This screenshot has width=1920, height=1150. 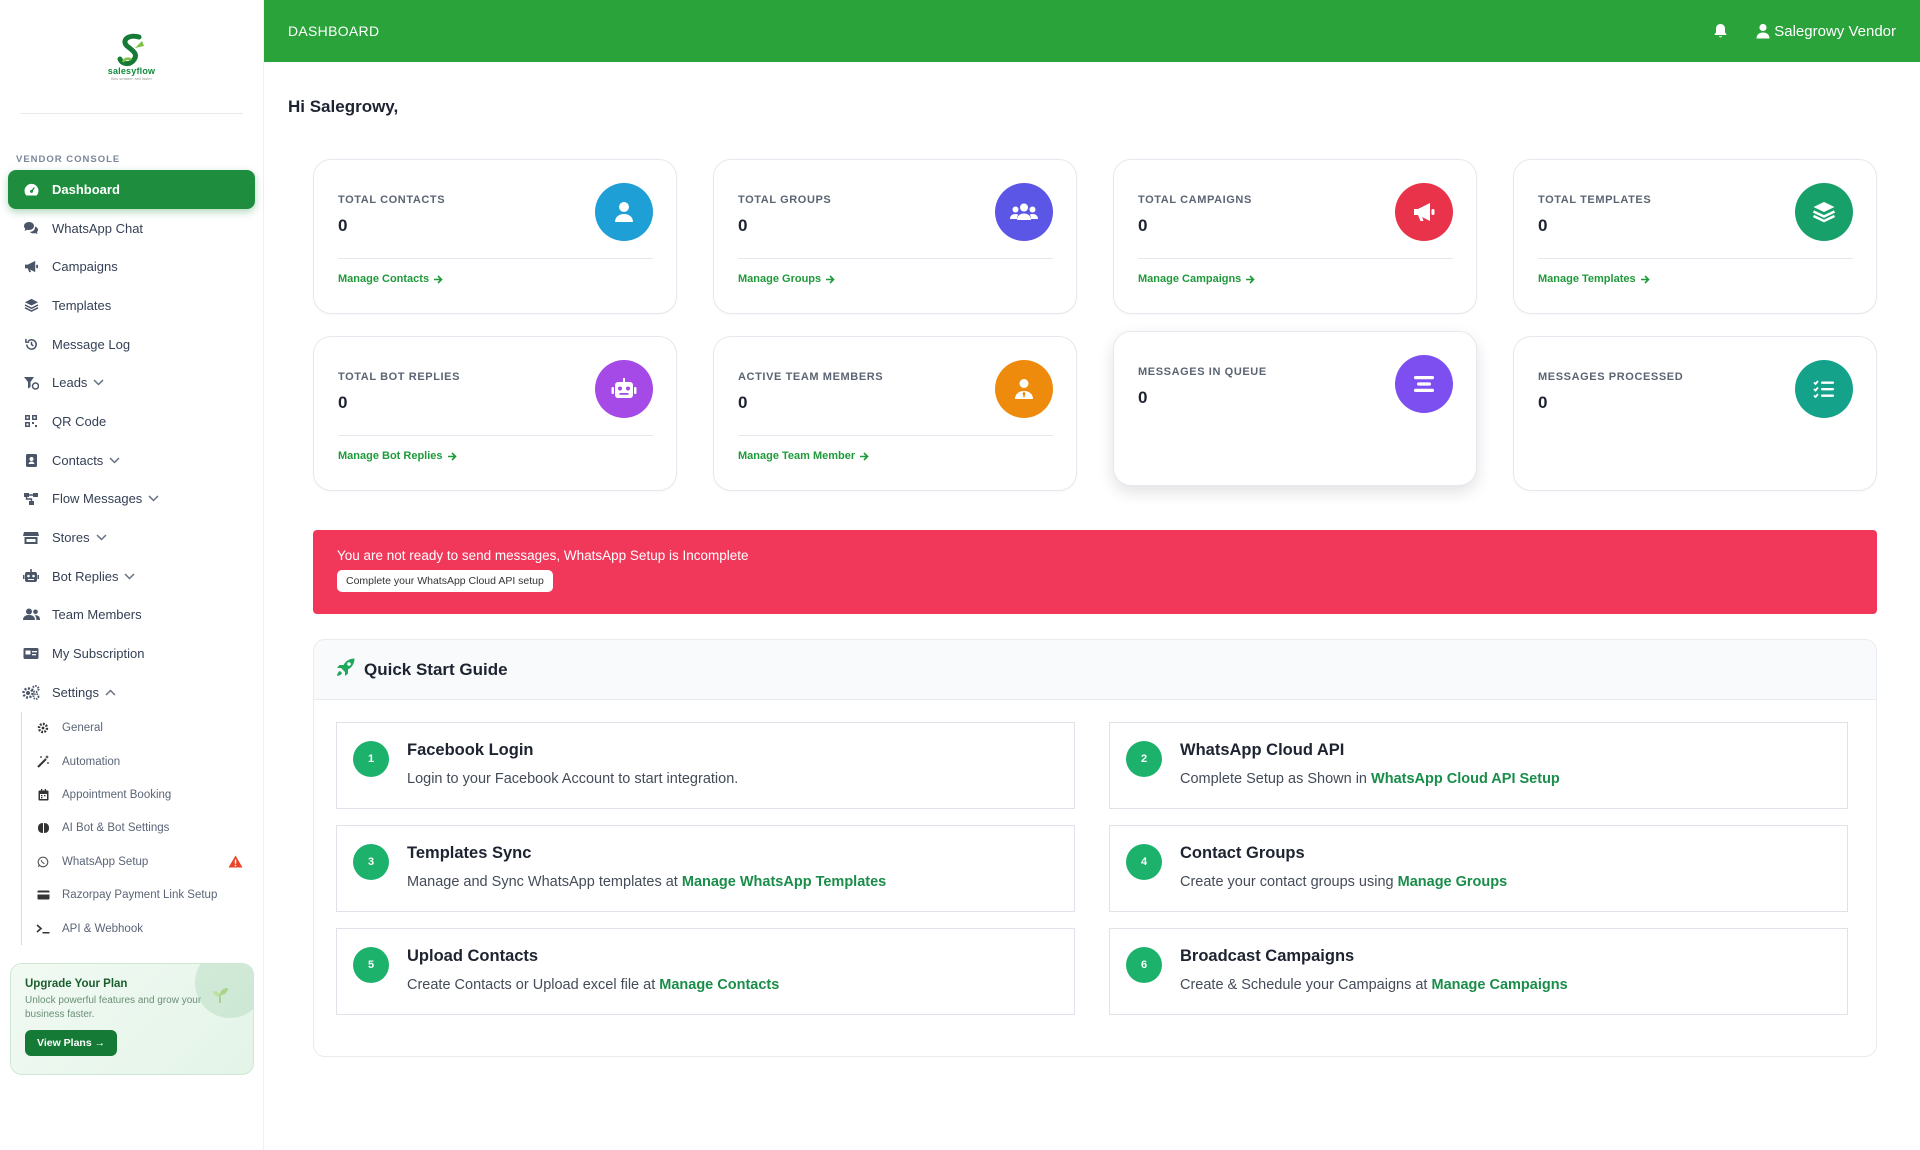 I want to click on sidebar-item-team-members: Team Members, so click(x=131, y=615).